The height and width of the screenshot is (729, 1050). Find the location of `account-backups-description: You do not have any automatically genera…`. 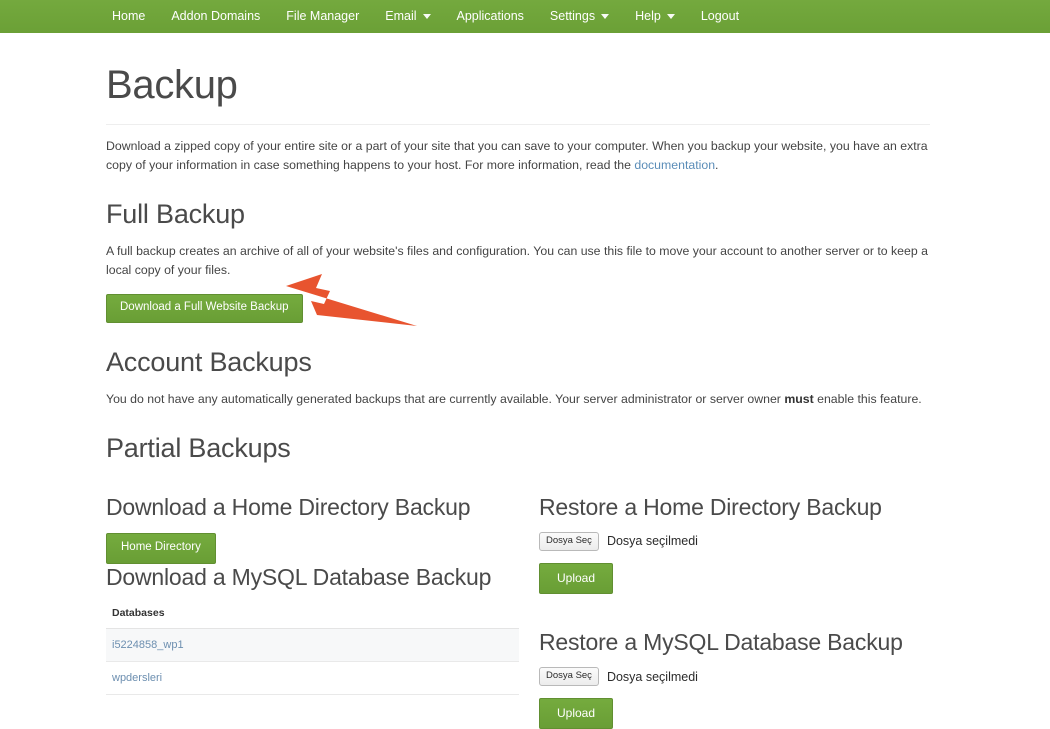

account-backups-description: You do not have any automatically genera… is located at coordinates (521, 399).